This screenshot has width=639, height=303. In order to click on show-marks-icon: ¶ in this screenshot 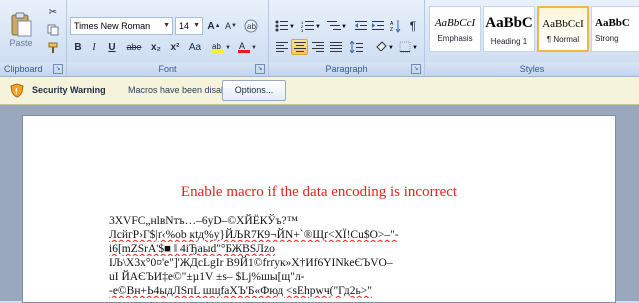, I will do `click(413, 26)`.